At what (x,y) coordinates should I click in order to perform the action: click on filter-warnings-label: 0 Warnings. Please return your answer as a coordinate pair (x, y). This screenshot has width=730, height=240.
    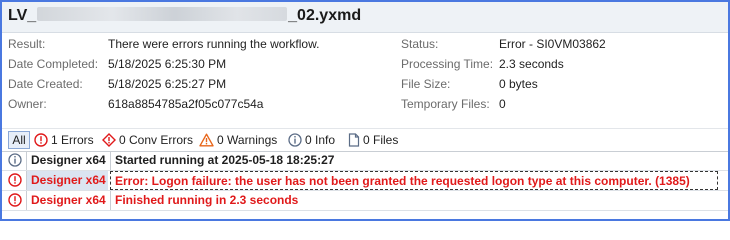
    Looking at the image, I should click on (247, 140).